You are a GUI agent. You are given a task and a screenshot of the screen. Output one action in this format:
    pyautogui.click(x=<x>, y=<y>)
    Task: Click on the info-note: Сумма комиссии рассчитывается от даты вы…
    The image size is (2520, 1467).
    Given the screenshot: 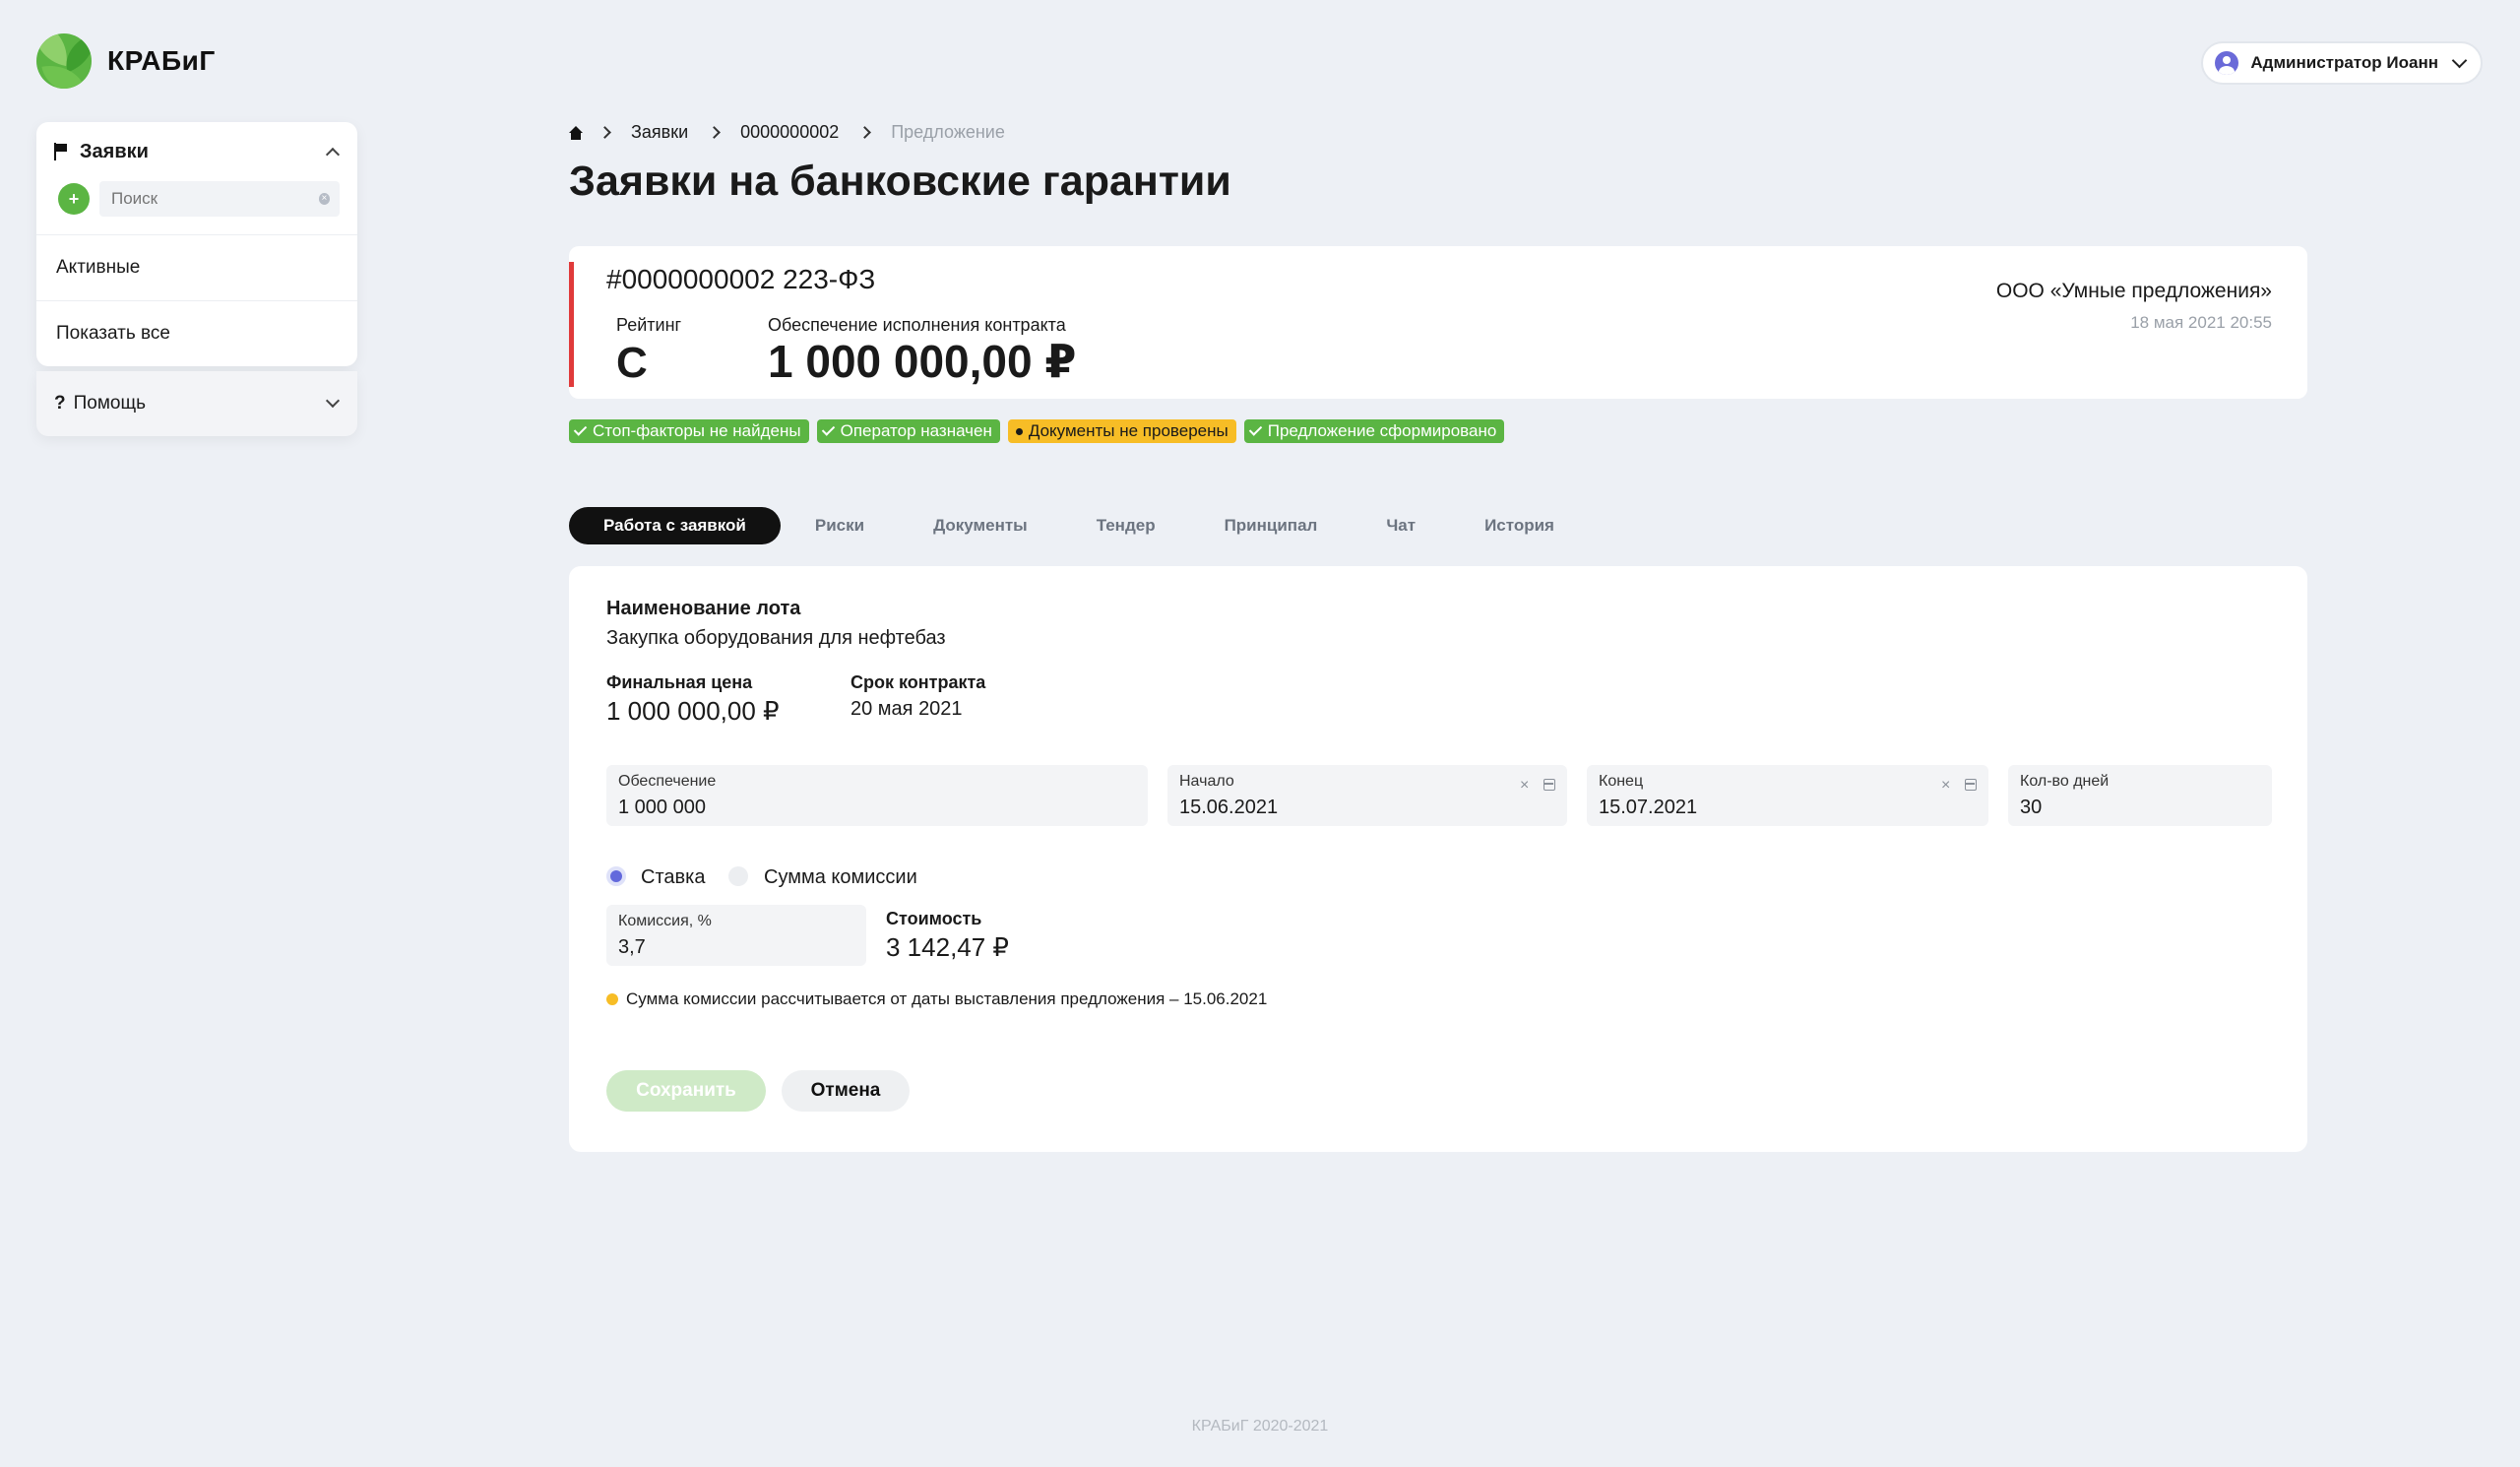 What is the action you would take?
    pyautogui.click(x=947, y=998)
    